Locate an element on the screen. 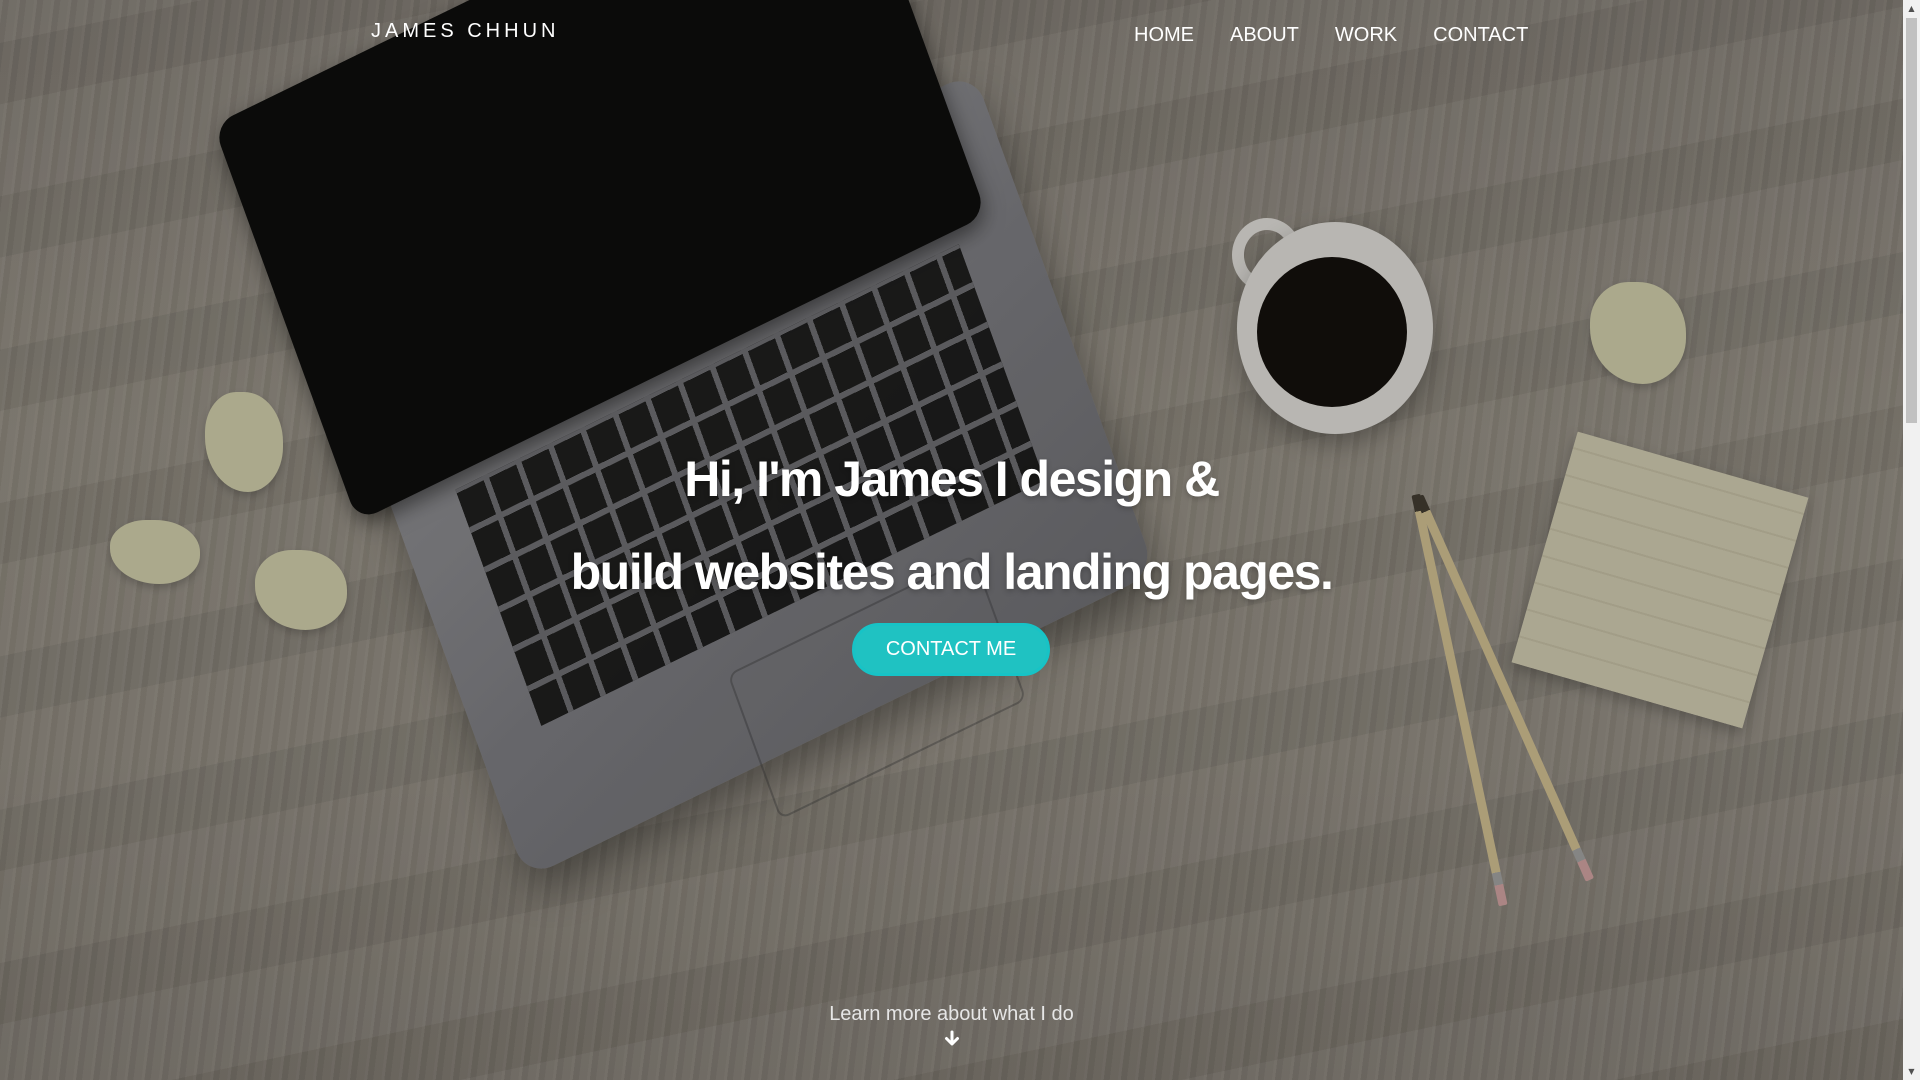  nav-link-about: ABOUT is located at coordinates (1264, 35).